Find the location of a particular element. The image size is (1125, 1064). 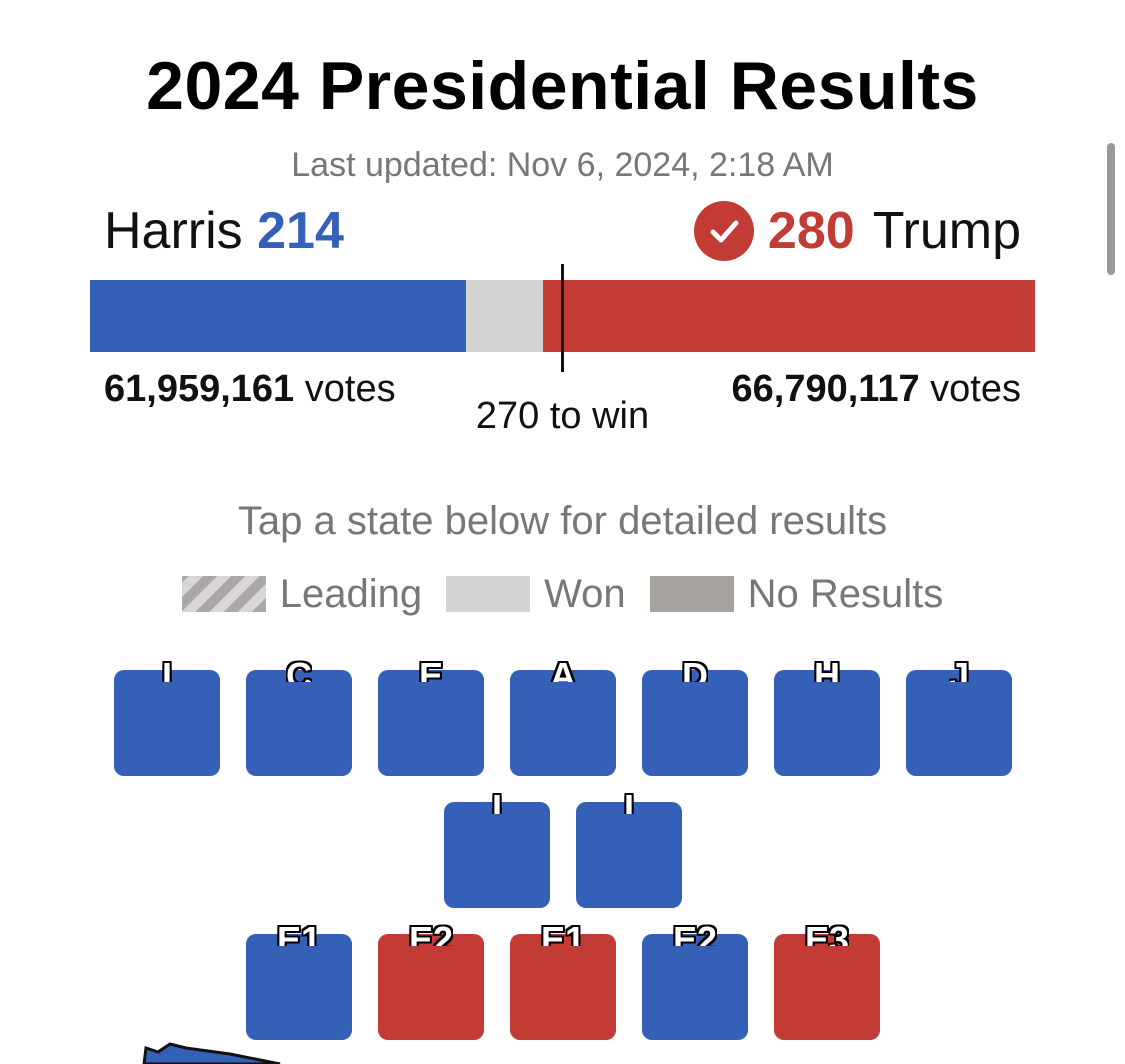

legend: Leading Won No Results is located at coordinates (562, 594).